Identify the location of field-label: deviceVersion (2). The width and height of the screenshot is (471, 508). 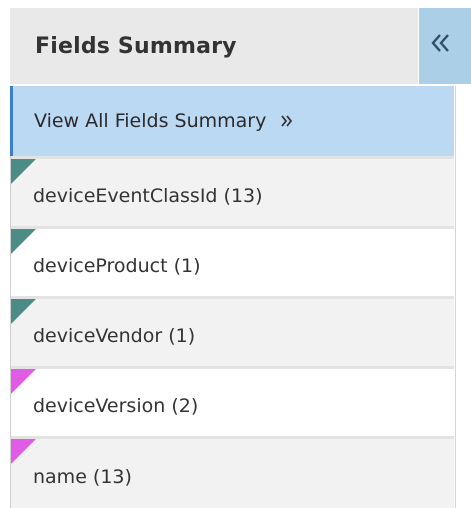
(116, 405).